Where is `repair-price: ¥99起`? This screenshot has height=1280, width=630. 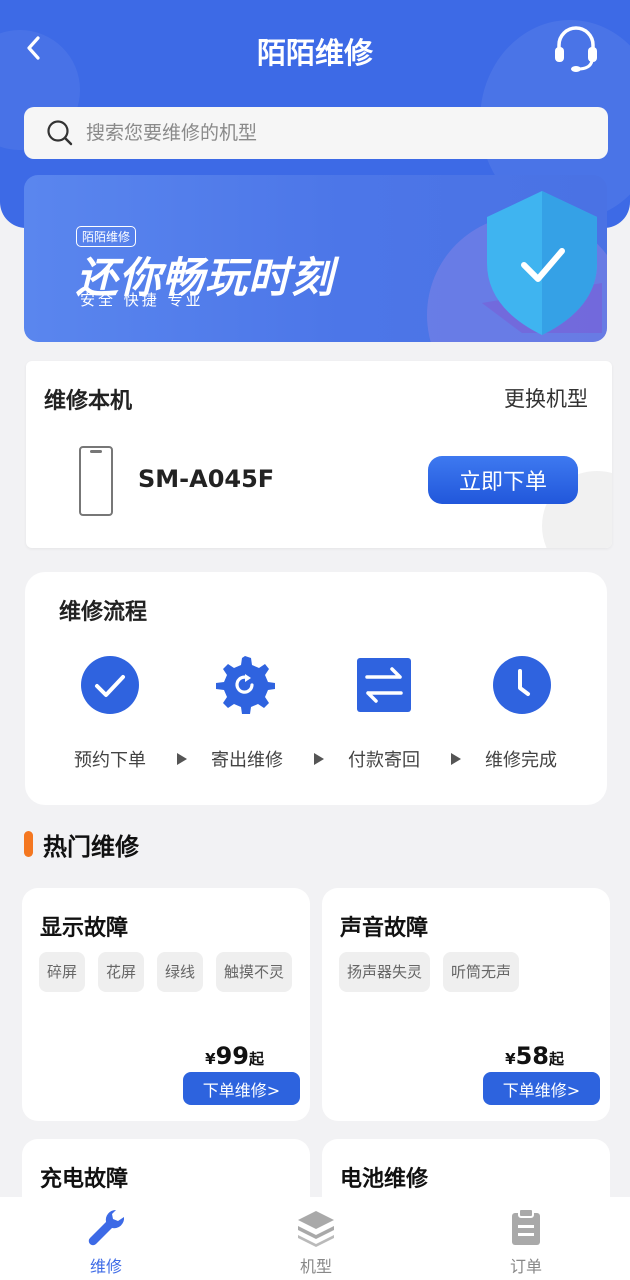 repair-price: ¥99起 is located at coordinates (234, 1056).